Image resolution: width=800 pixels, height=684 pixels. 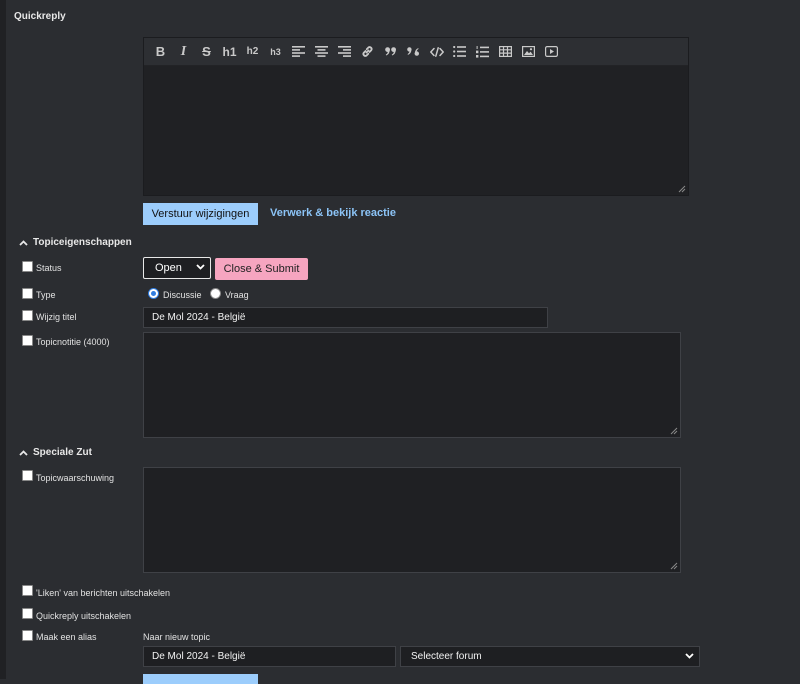 I want to click on title-input: De Mol 2024 - België, so click(x=345, y=317).